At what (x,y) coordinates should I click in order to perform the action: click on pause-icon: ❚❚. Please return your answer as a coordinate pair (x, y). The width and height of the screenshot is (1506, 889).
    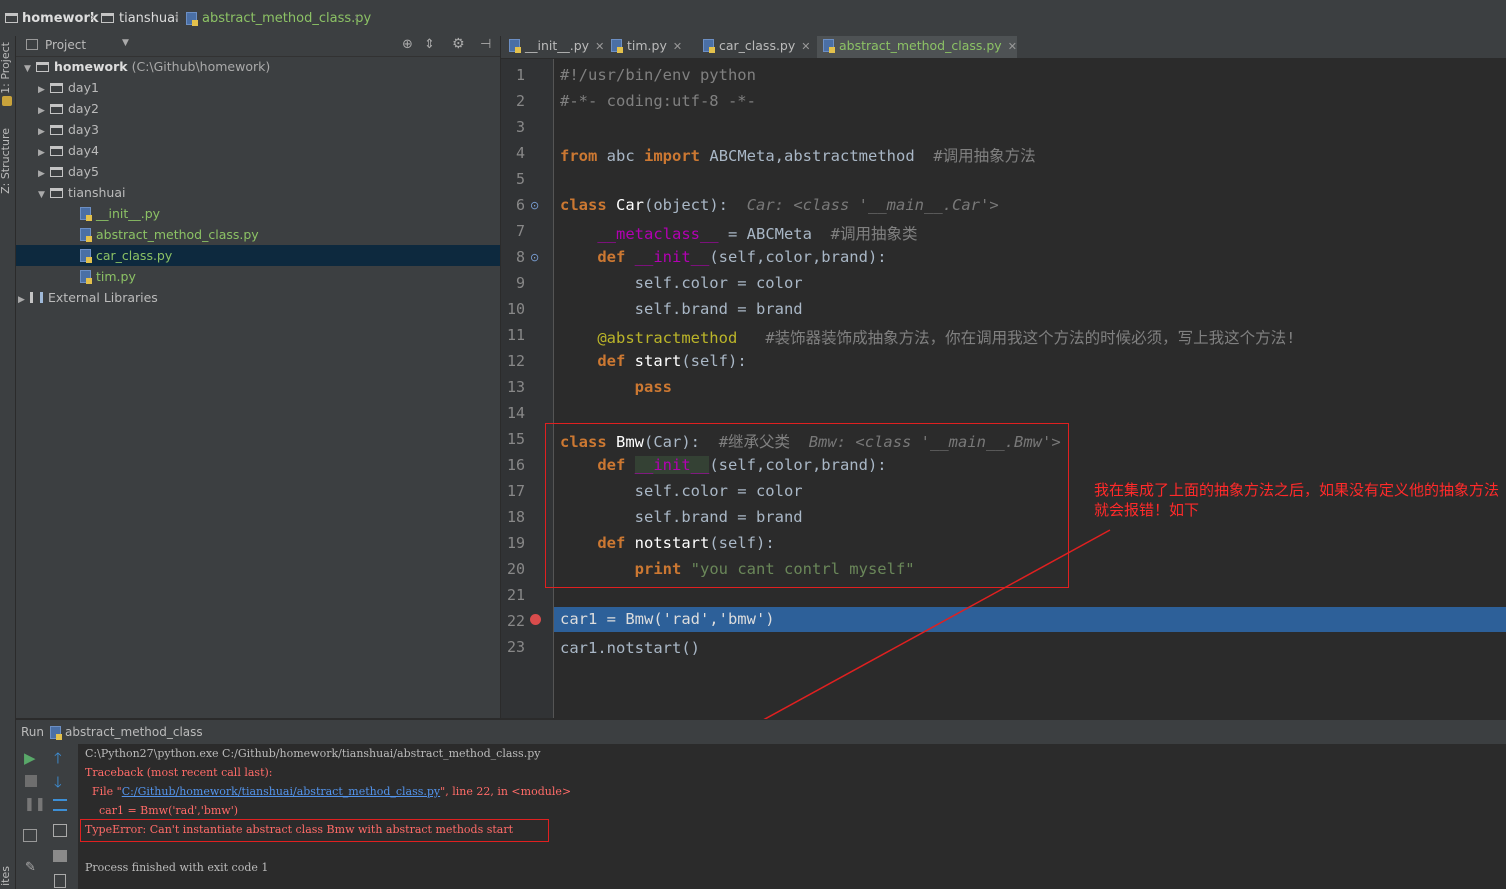
    Looking at the image, I should click on (35, 804).